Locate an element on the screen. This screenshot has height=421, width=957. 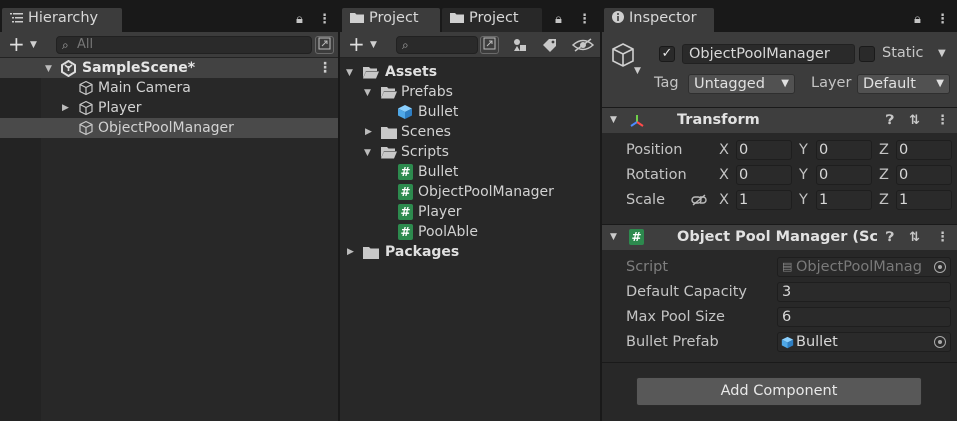
tree-label: Scripts is located at coordinates (425, 152).